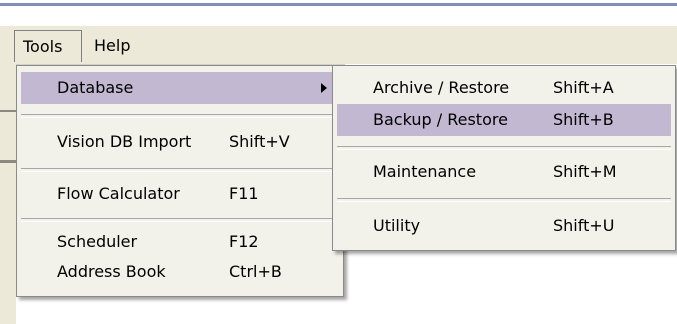 The width and height of the screenshot is (677, 324). Describe the element at coordinates (440, 119) in the screenshot. I see `menu-item-label: Backup / Restore` at that location.